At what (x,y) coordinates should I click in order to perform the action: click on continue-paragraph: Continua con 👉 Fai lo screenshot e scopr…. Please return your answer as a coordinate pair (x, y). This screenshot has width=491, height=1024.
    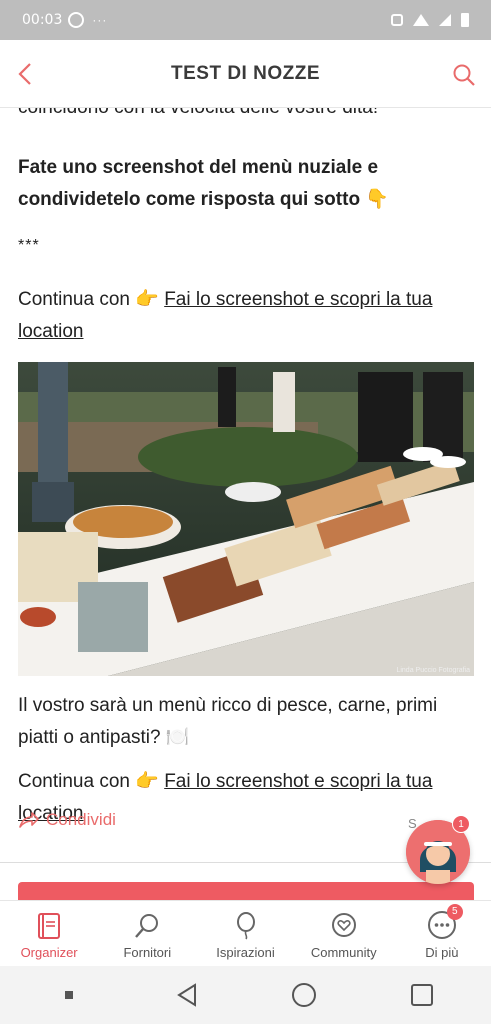
    Looking at the image, I should click on (246, 316).